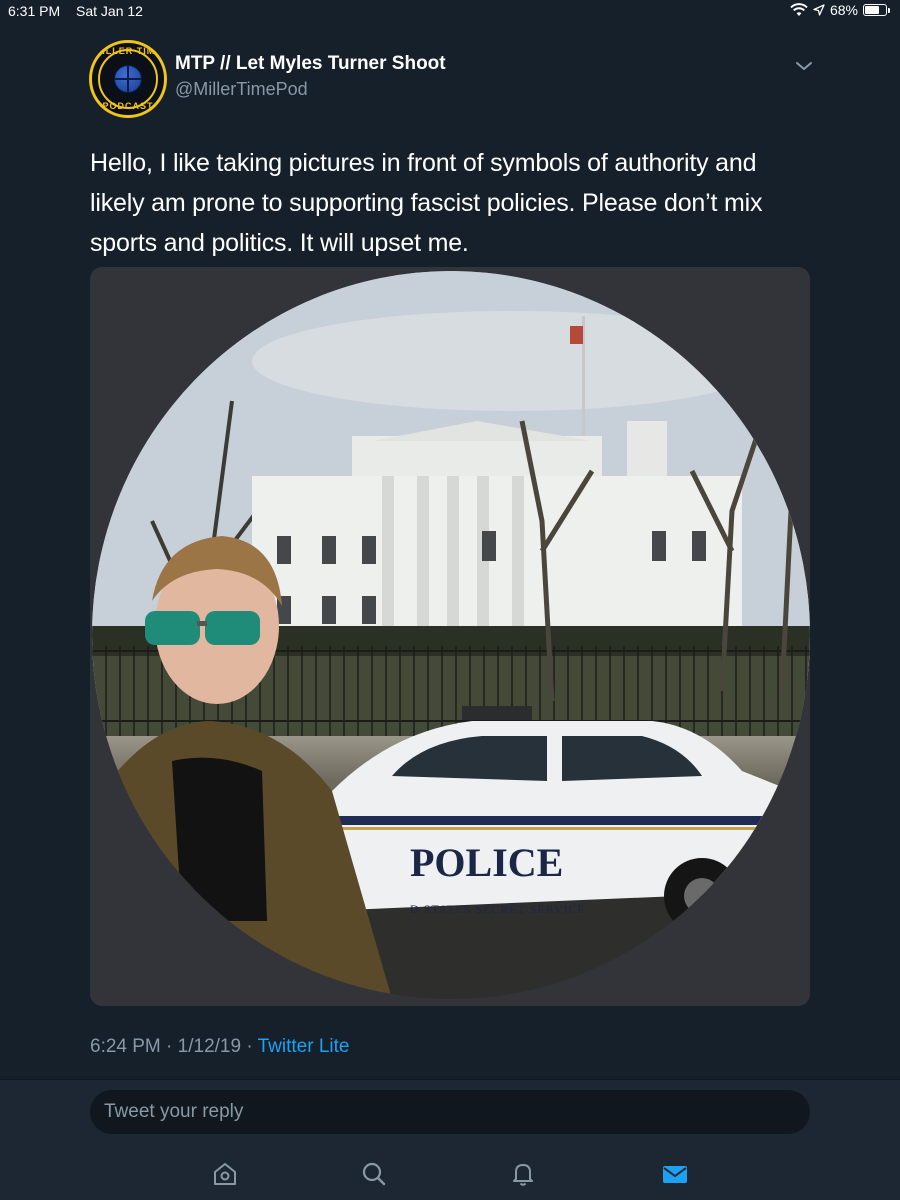 The image size is (900, 1200). What do you see at coordinates (450, 1172) in the screenshot?
I see `tab-bar` at bounding box center [450, 1172].